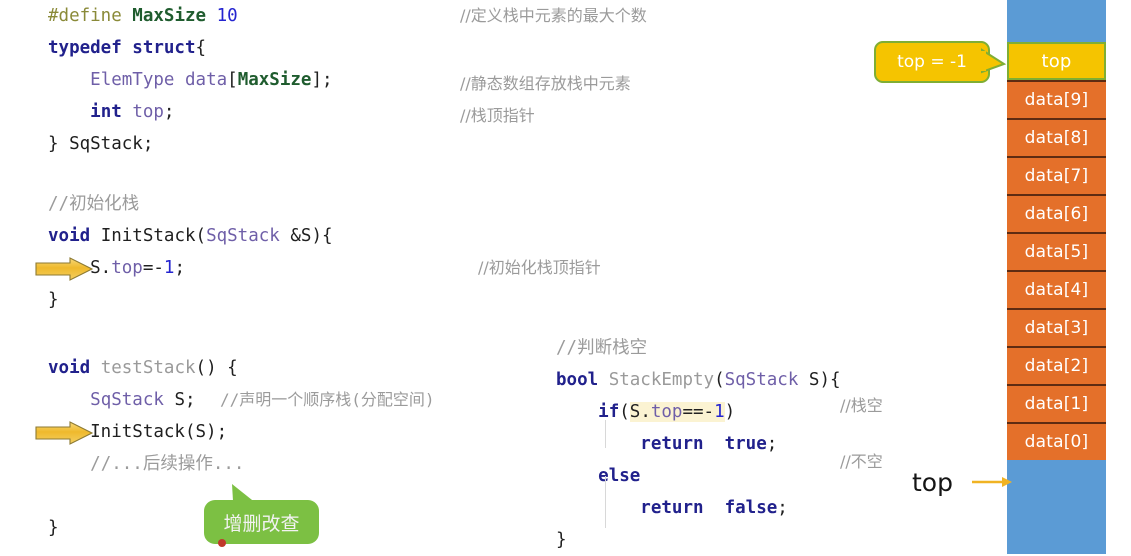  I want to click on code-token: [, so click(232, 80).